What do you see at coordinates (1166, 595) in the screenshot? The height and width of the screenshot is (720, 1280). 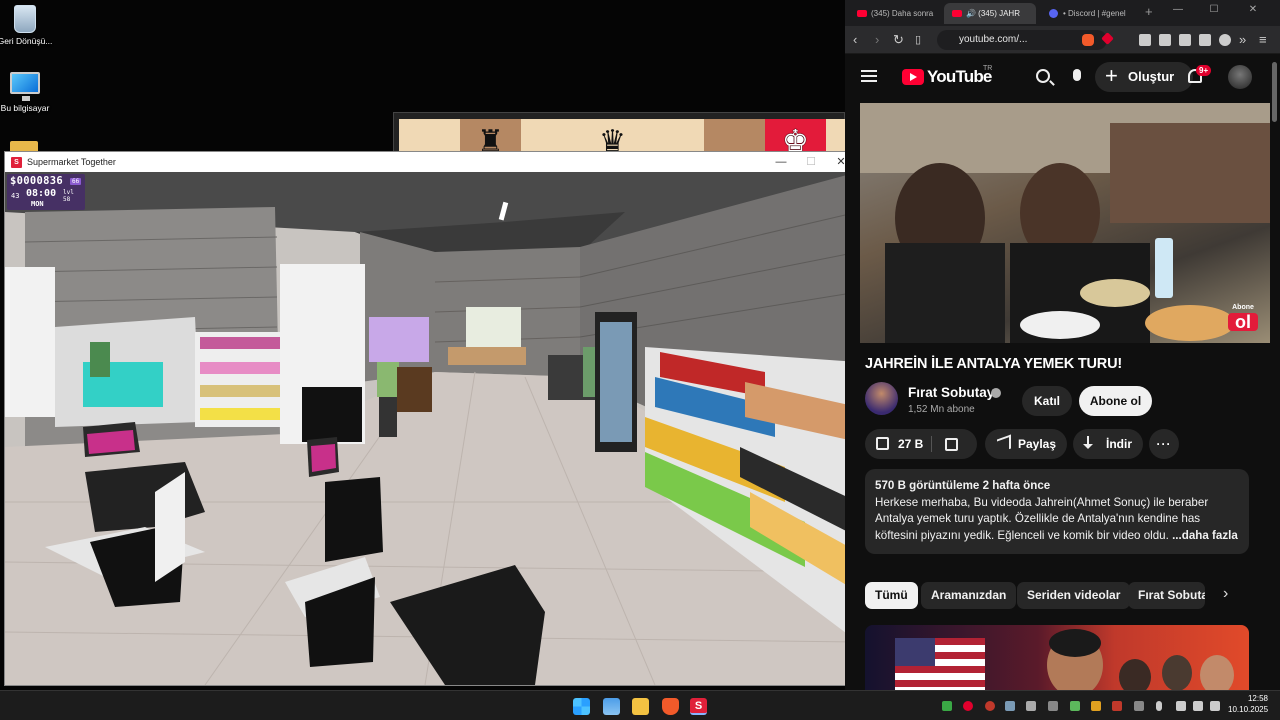 I see `chip-channel: Fırat Sobutay` at bounding box center [1166, 595].